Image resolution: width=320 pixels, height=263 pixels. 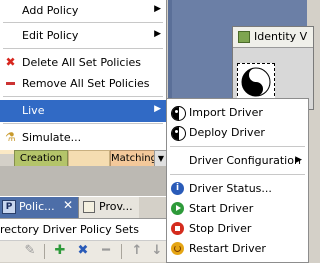 I want to click on remove-icon: ━, so click(x=106, y=251).